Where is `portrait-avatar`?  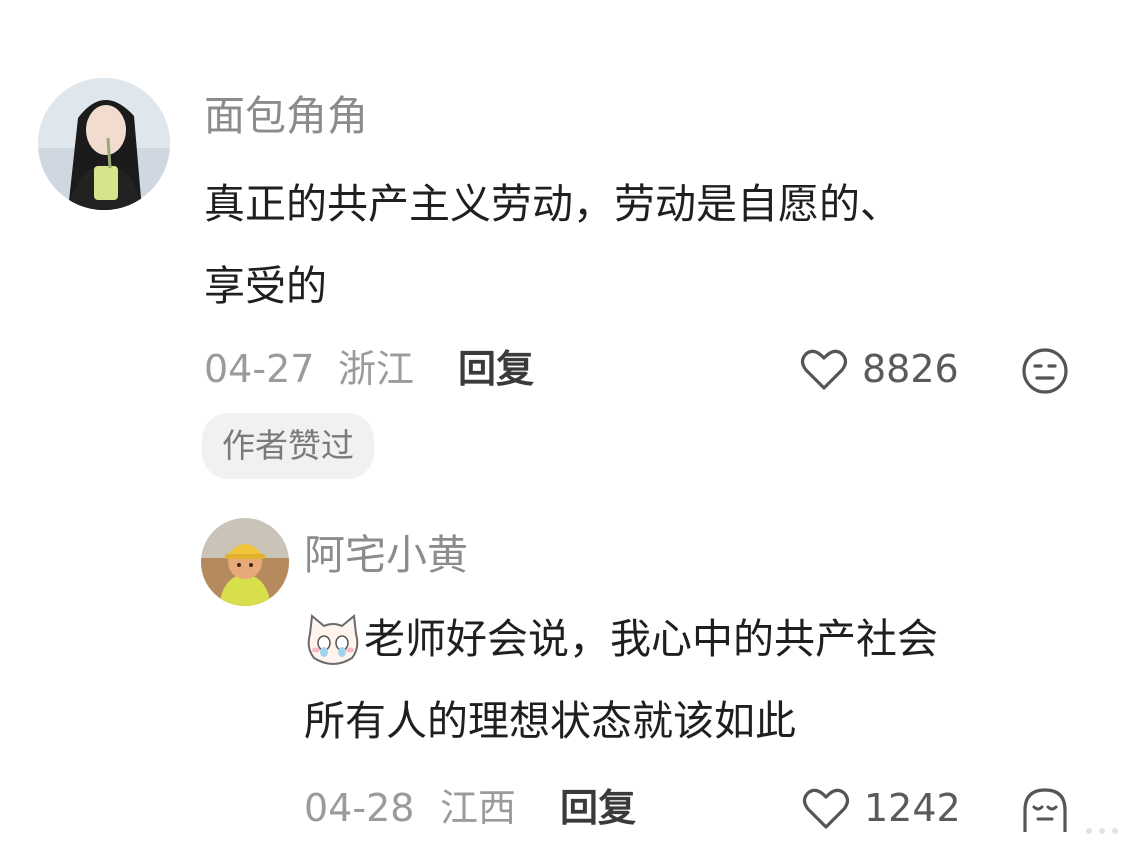
portrait-avatar is located at coordinates (104, 144).